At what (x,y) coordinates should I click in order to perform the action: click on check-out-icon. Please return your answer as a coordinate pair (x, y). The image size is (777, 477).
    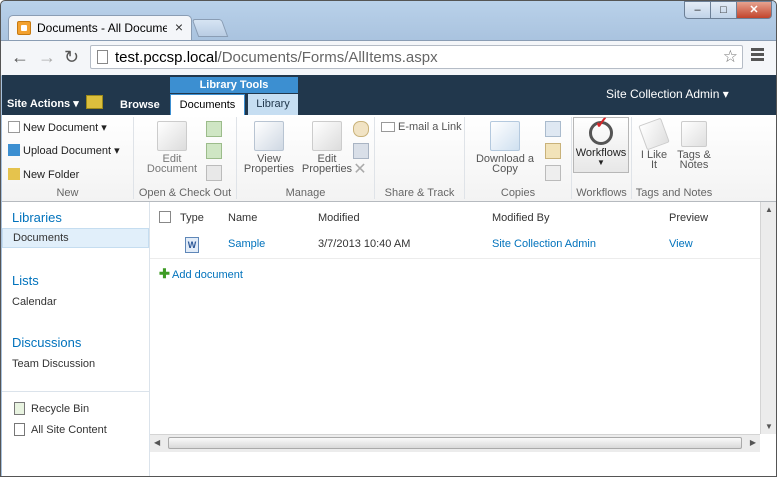
    Looking at the image, I should click on (214, 129).